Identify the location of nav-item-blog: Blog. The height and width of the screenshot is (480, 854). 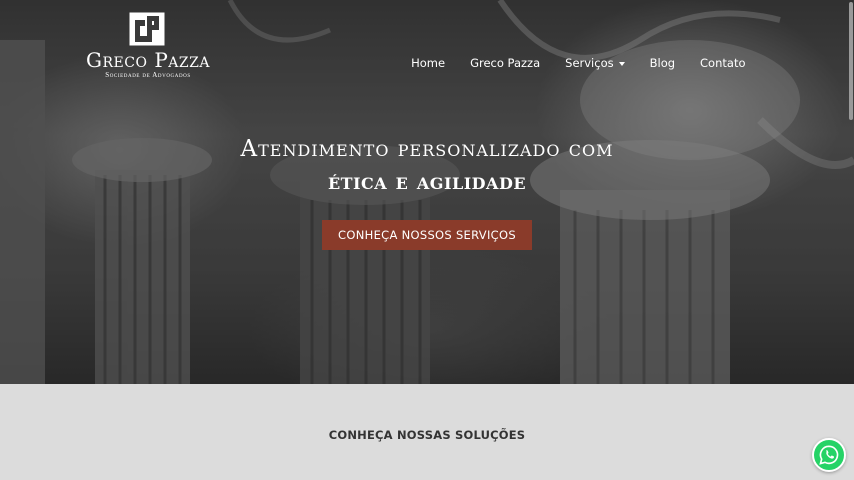
(662, 63).